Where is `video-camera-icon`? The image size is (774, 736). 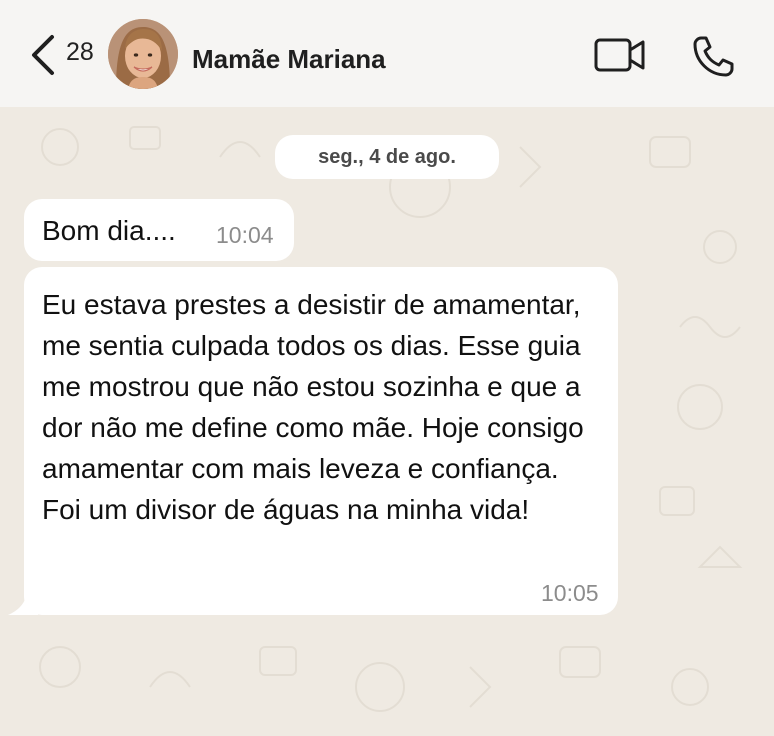 video-camera-icon is located at coordinates (619, 55).